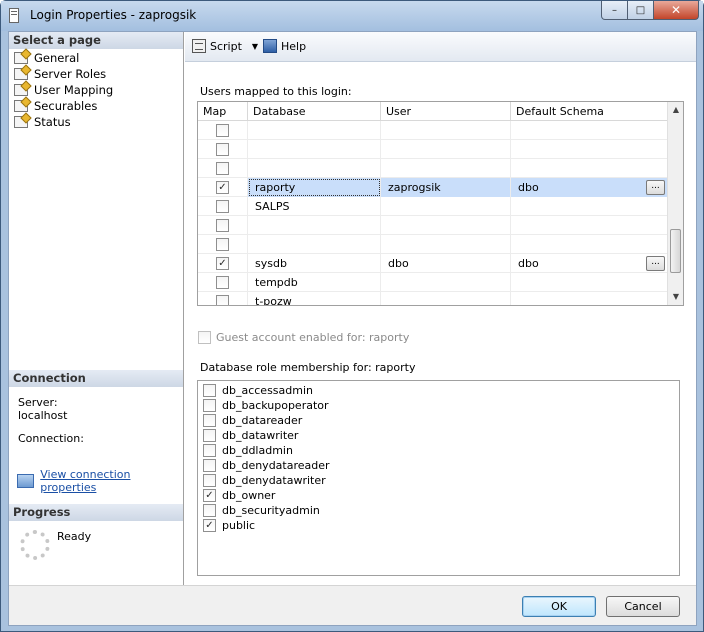  What do you see at coordinates (252, 420) in the screenshot?
I see `role-item: db_datareader` at bounding box center [252, 420].